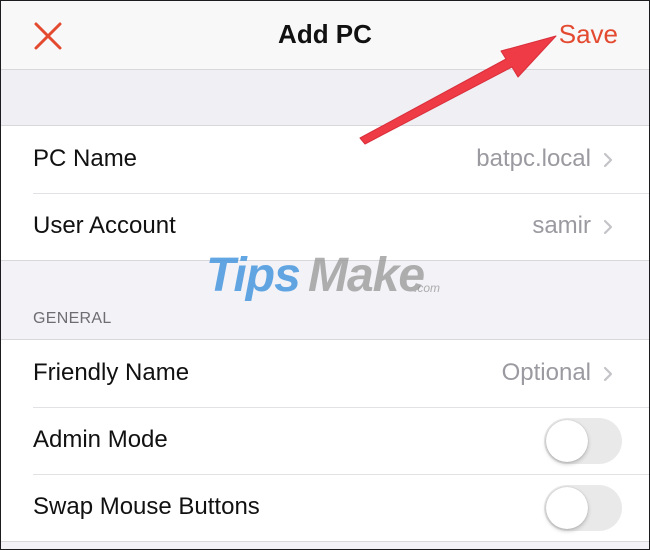  Describe the element at coordinates (325, 226) in the screenshot. I see `user-account-row: User Account samir` at that location.